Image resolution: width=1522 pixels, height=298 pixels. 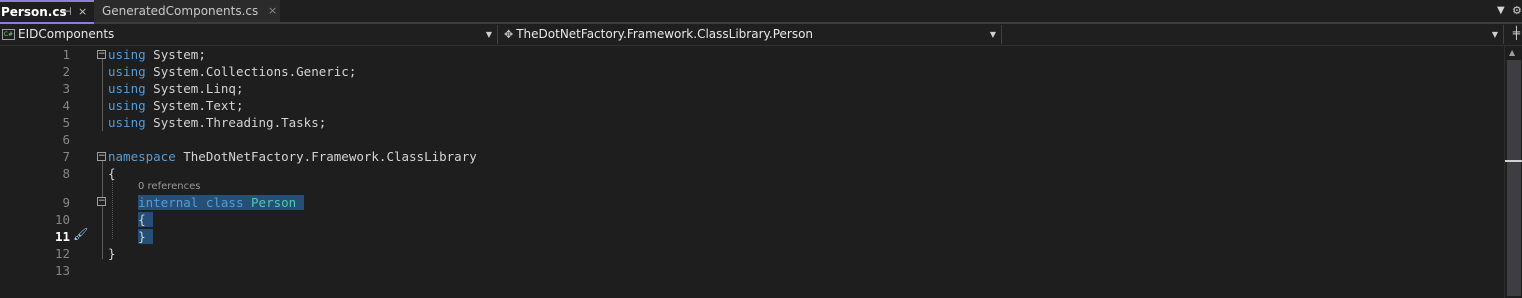 I want to click on code-text: using System;, so click(x=157, y=54).